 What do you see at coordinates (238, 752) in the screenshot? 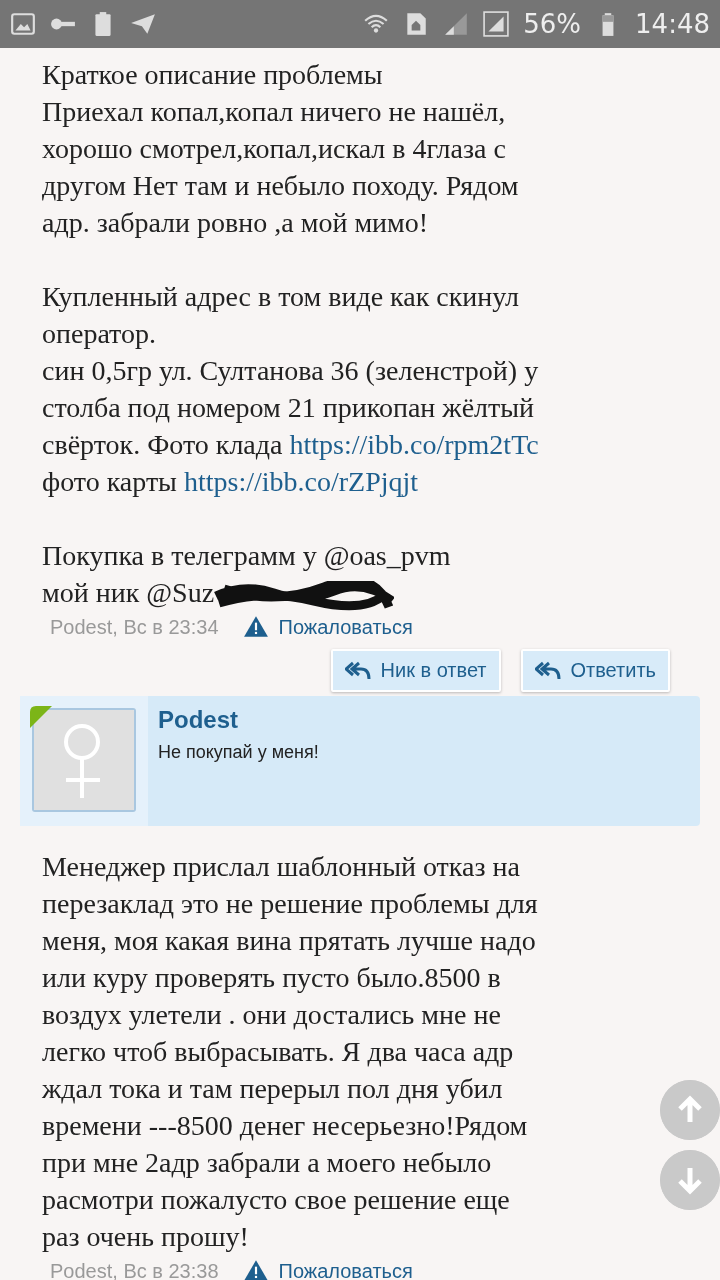
I see `quote-text: Не покупай у меня!` at bounding box center [238, 752].